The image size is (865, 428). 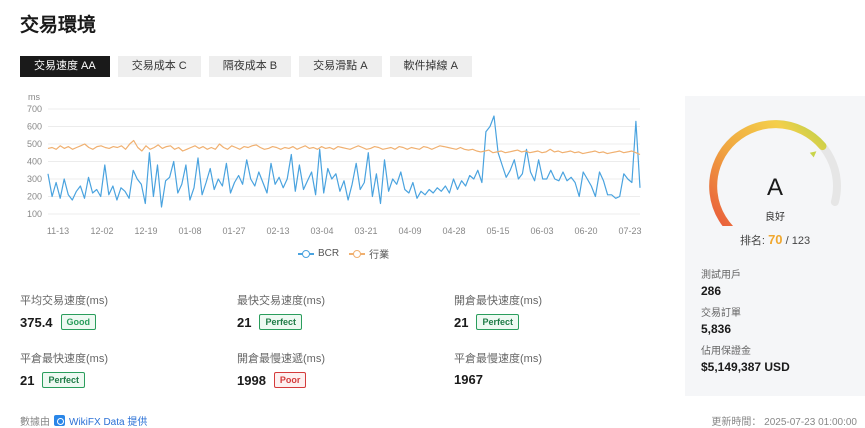 I want to click on data-source: 數據由 WikiFX Data 提供, so click(x=83, y=420).